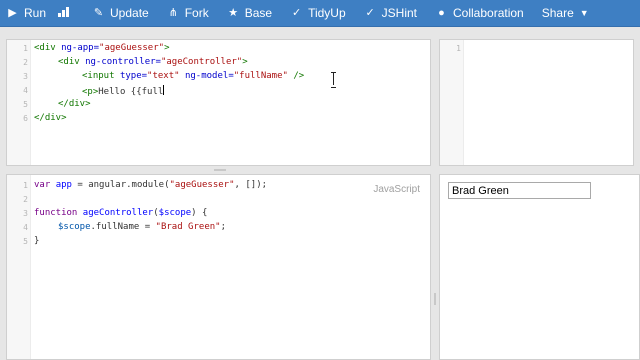  What do you see at coordinates (334, 80) in the screenshot?
I see `mouse-ibeam-icon` at bounding box center [334, 80].